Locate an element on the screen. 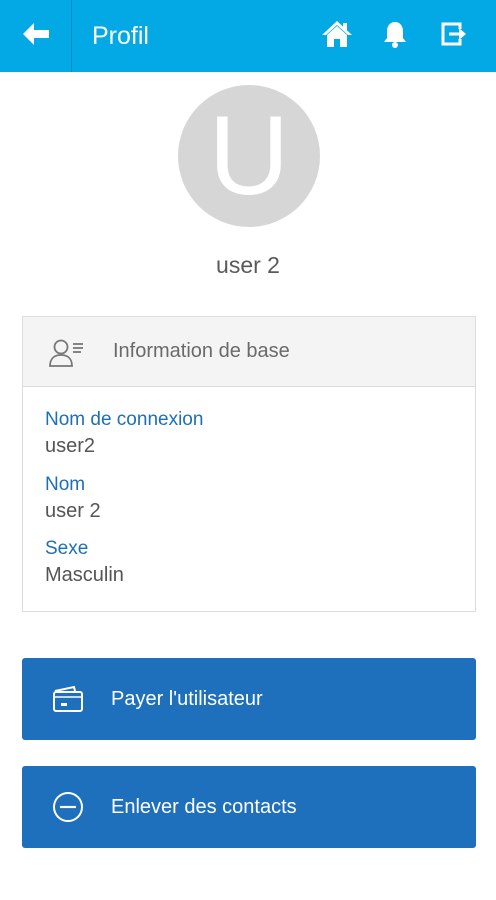 This screenshot has height=900, width=496. avatar: U is located at coordinates (249, 156).